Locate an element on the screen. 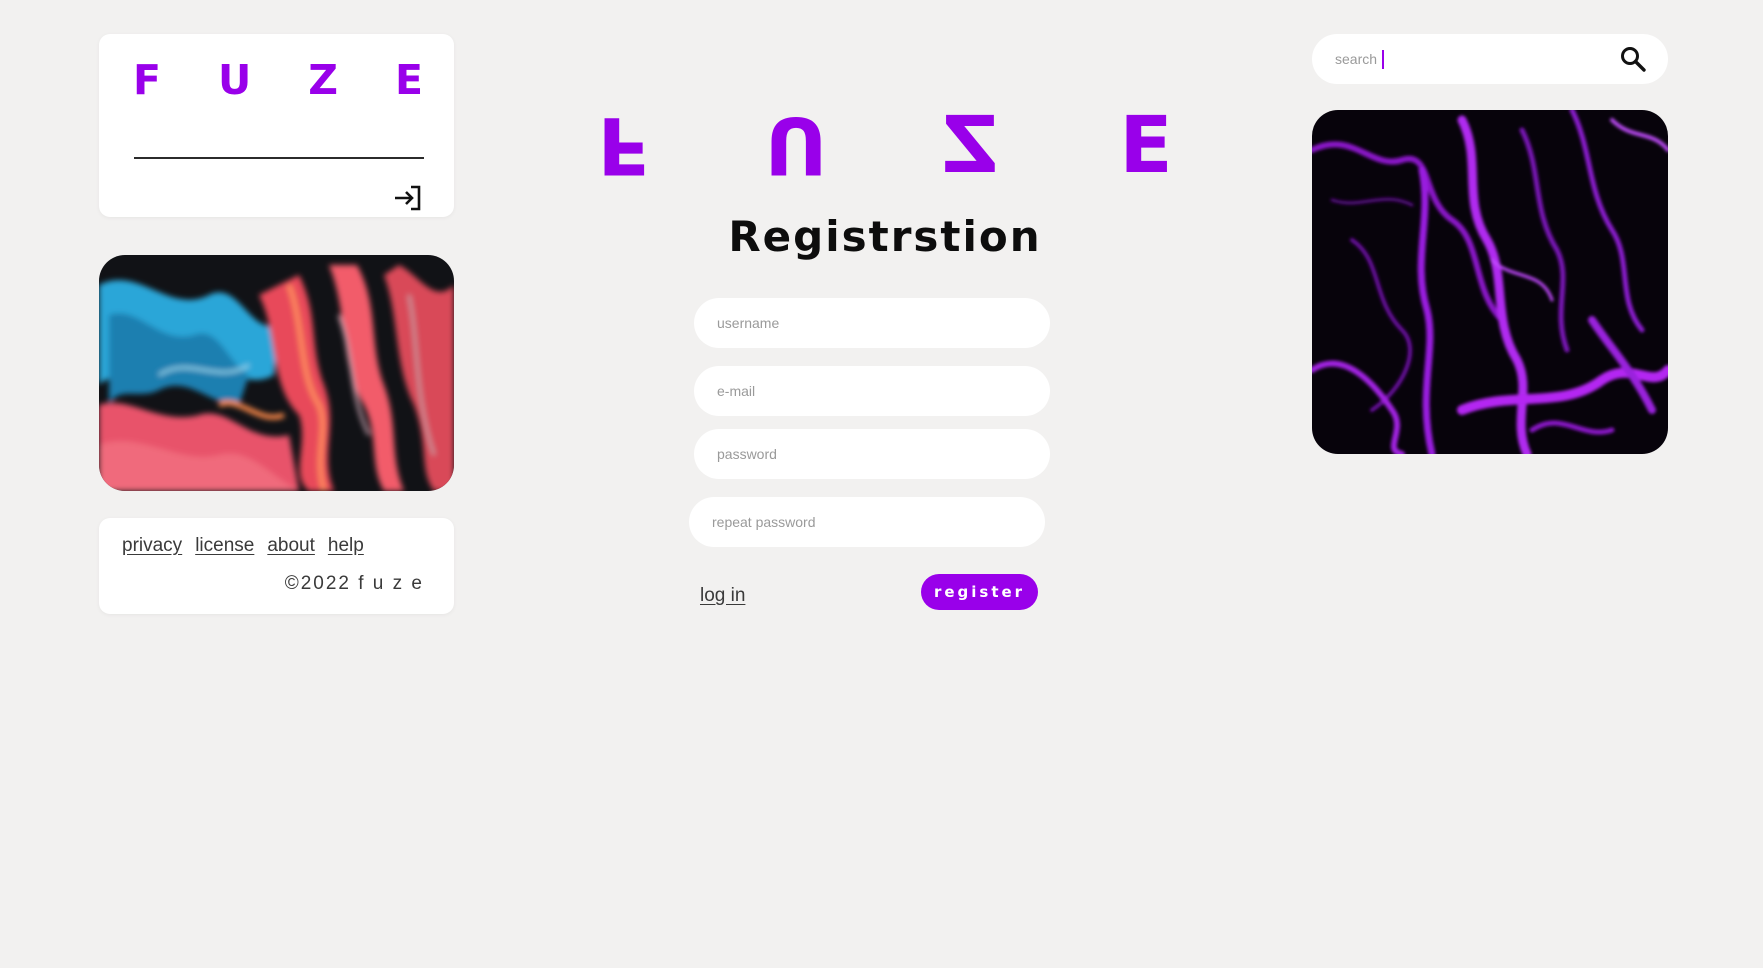  brand-logo: F U Z E is located at coordinates (278, 80).